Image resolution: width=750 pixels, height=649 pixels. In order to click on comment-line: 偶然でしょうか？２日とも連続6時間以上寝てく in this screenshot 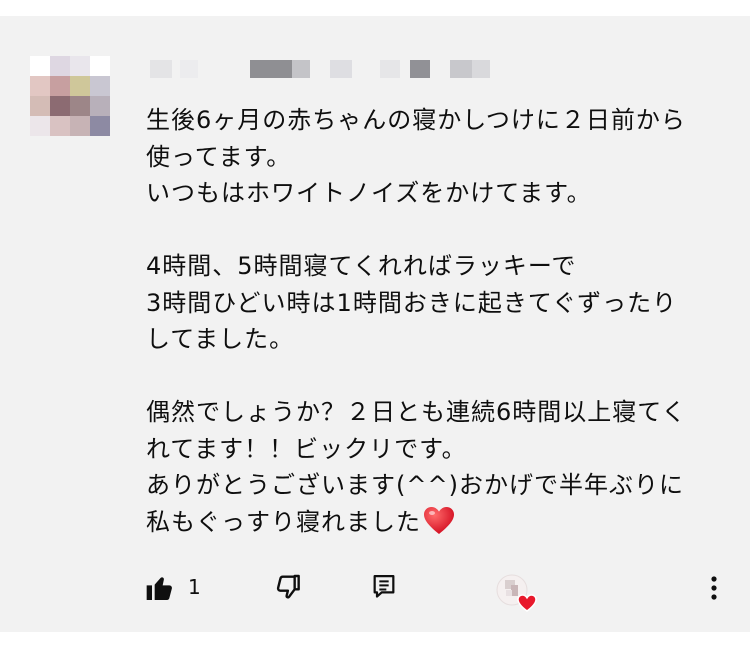, I will do `click(416, 412)`.